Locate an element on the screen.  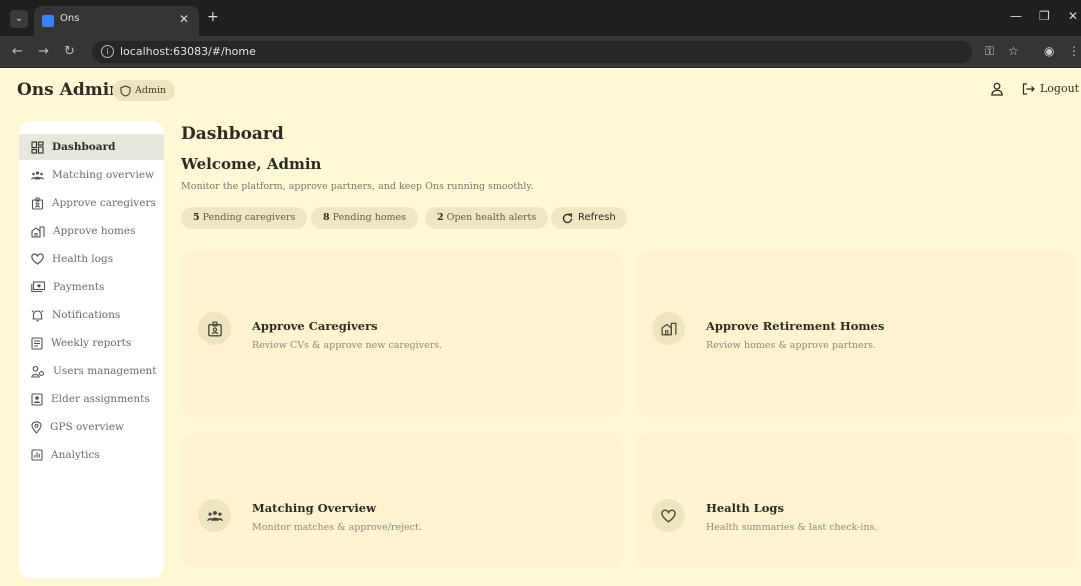
sidebar-item-label: Weekly reports is located at coordinates (91, 343).